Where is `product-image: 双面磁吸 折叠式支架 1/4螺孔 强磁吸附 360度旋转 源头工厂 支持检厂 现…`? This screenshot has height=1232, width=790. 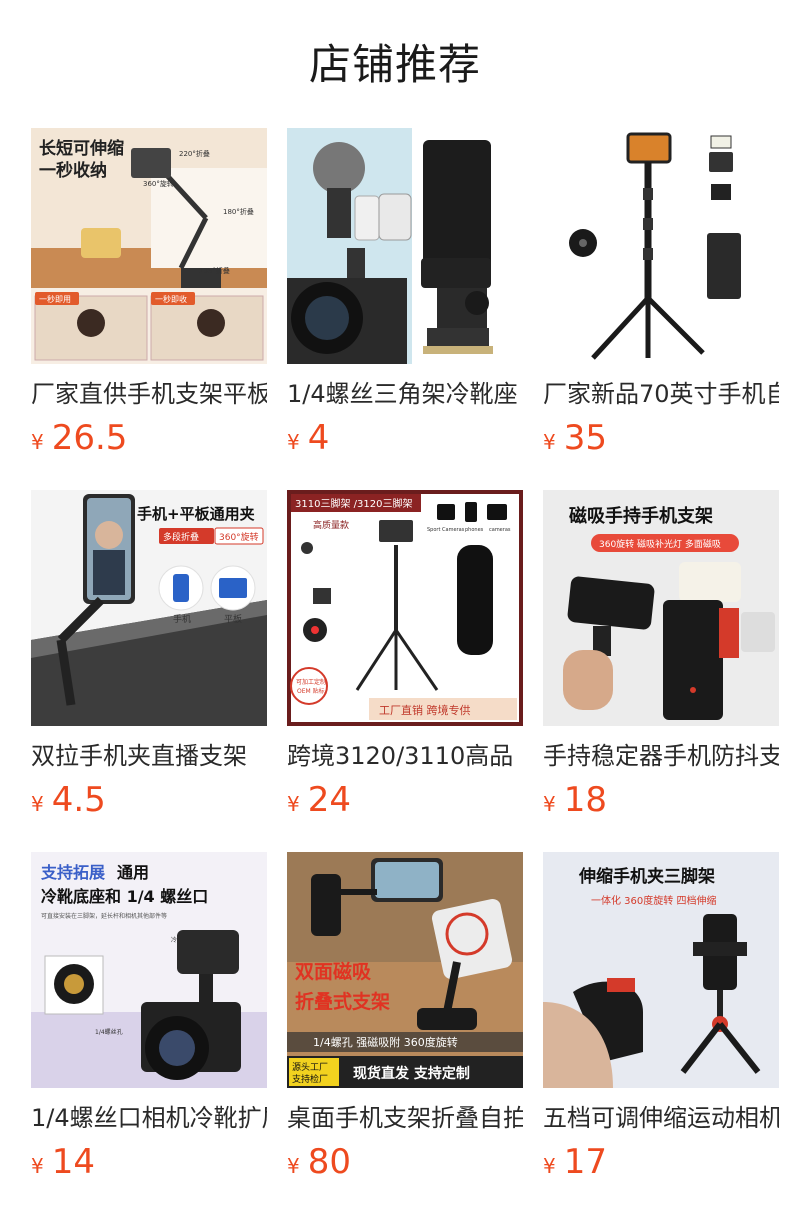
product-image: 双面磁吸 折叠式支架 1/4螺孔 强磁吸附 360度旋转 源头工厂 支持检厂 现… is located at coordinates (405, 970).